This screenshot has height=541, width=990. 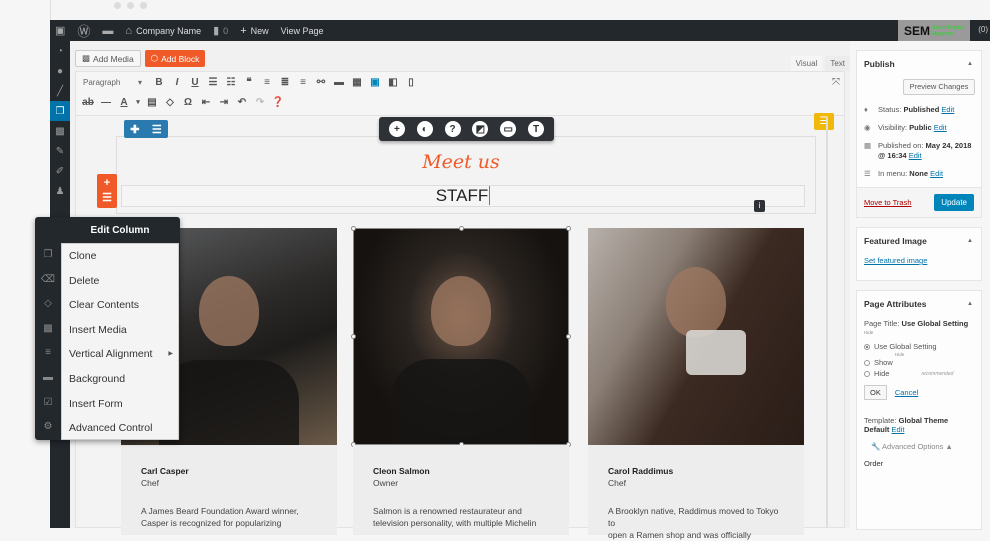 I want to click on dashboard-icon: ◔, so click(x=60, y=51).